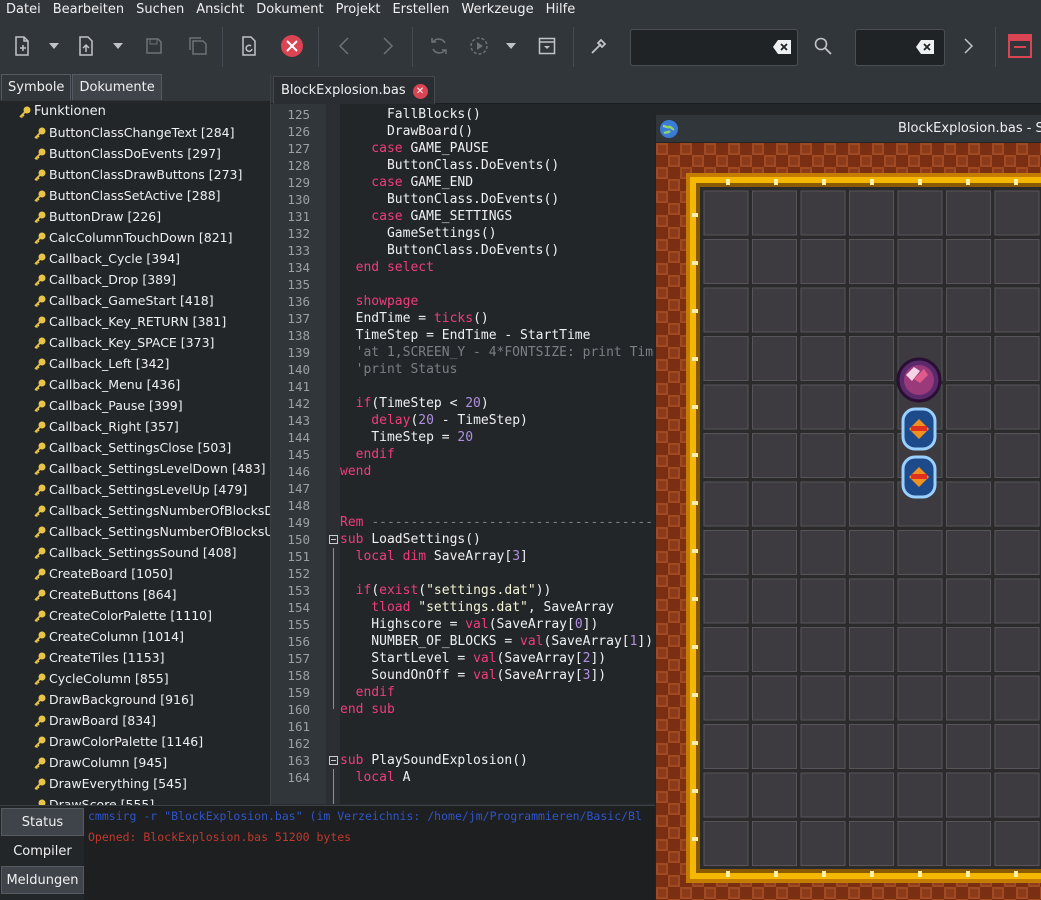 This screenshot has height=900, width=1041. What do you see at coordinates (969, 46) in the screenshot?
I see `jump-icon` at bounding box center [969, 46].